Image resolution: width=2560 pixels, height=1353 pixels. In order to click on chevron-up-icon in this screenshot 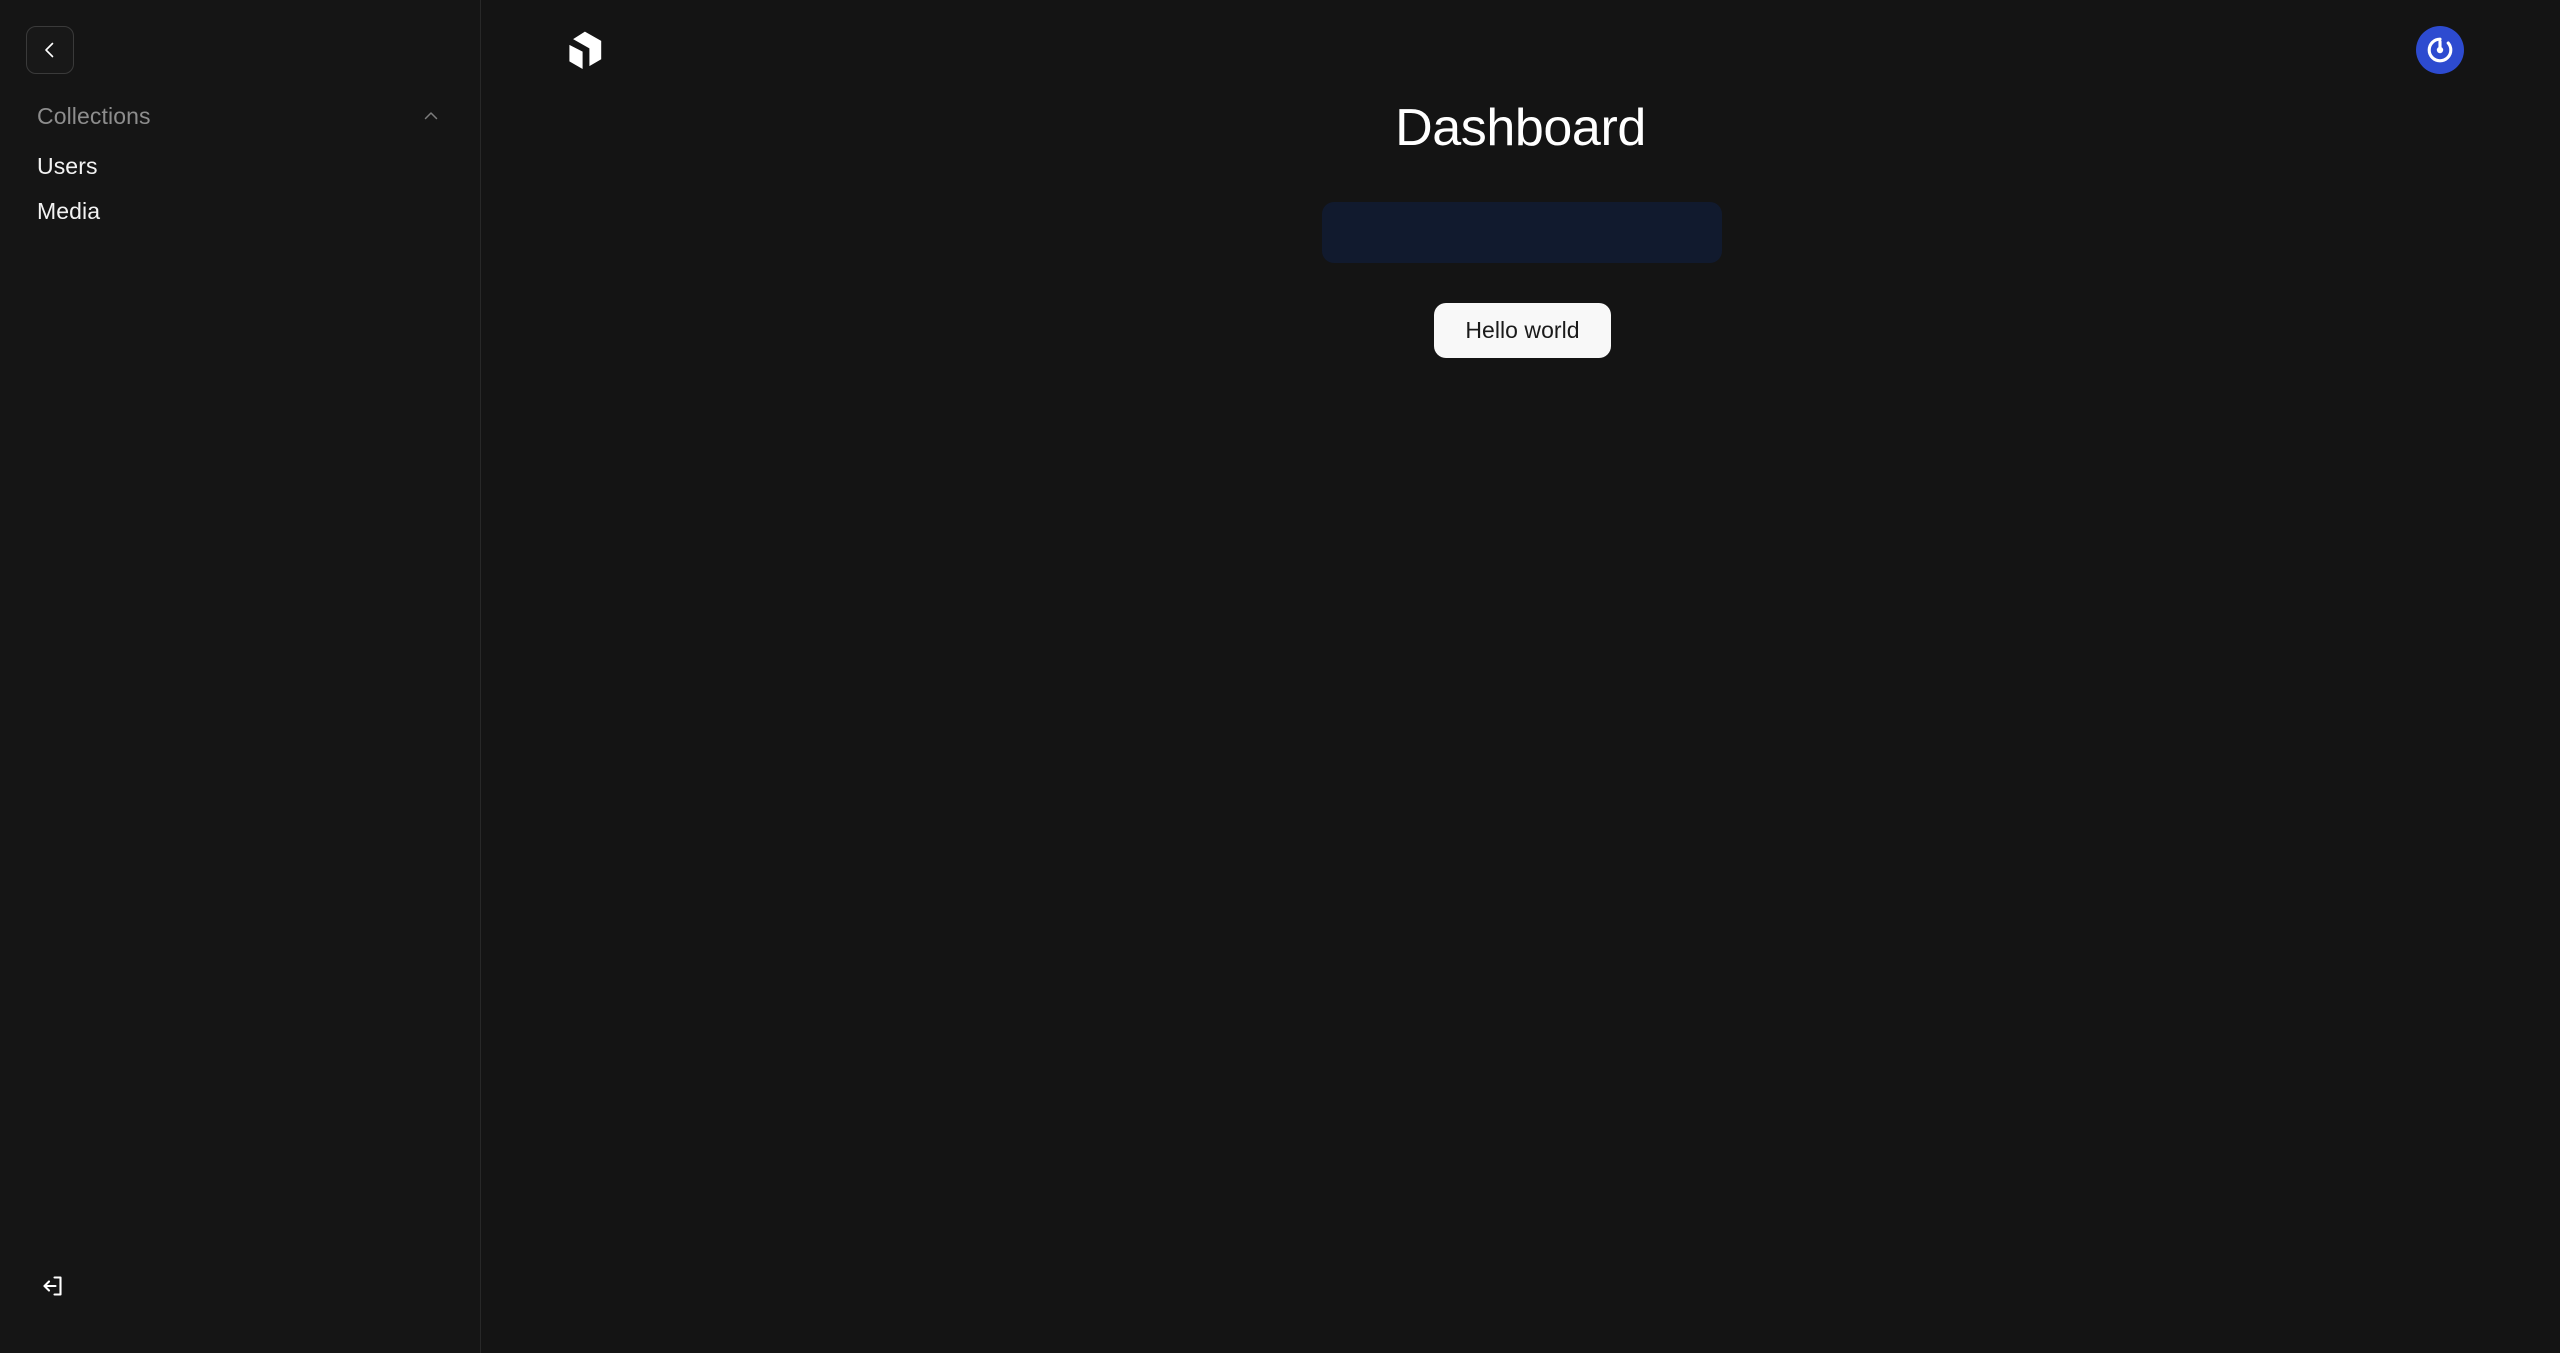, I will do `click(431, 116)`.